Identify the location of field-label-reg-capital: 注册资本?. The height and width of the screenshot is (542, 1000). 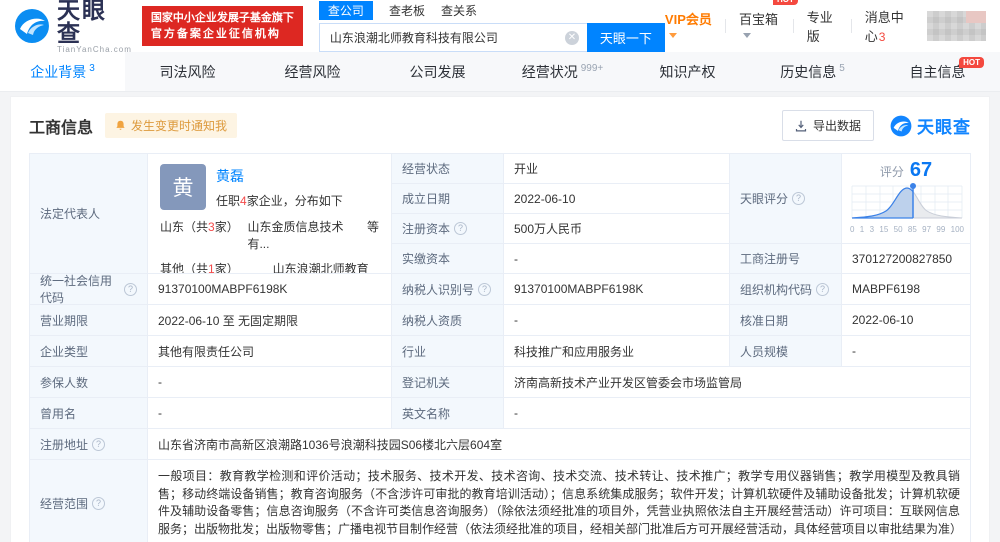
(448, 229).